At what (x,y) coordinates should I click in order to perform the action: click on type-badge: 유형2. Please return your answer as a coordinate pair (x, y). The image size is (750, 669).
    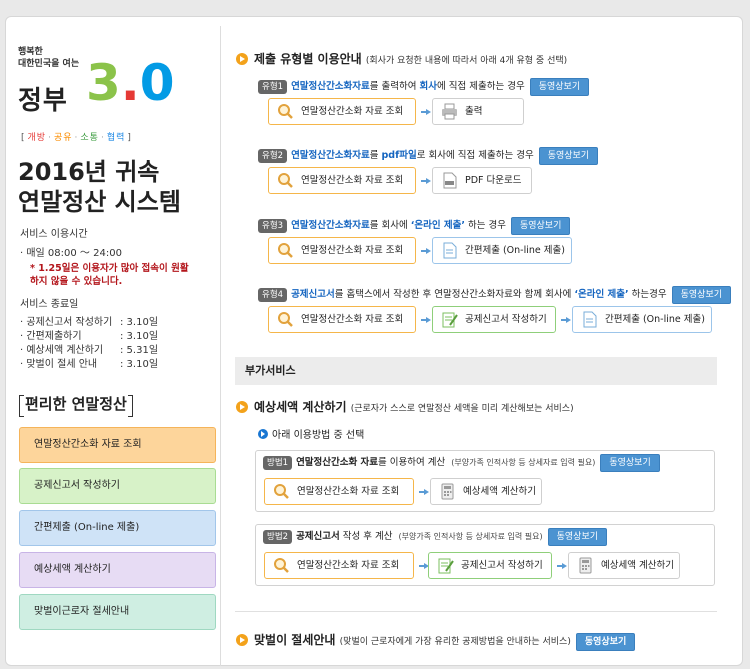
    Looking at the image, I should click on (273, 156).